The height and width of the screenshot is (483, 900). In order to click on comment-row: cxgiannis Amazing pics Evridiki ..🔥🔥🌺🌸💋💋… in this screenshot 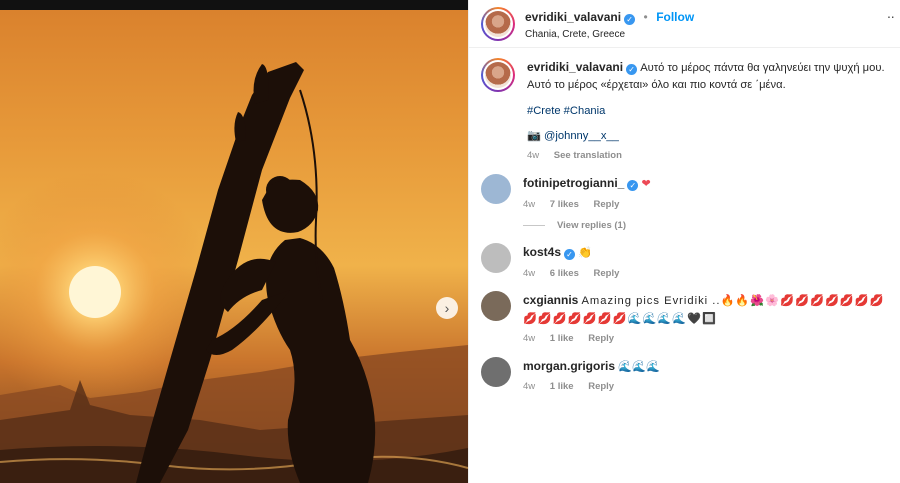, I will do `click(684, 318)`.